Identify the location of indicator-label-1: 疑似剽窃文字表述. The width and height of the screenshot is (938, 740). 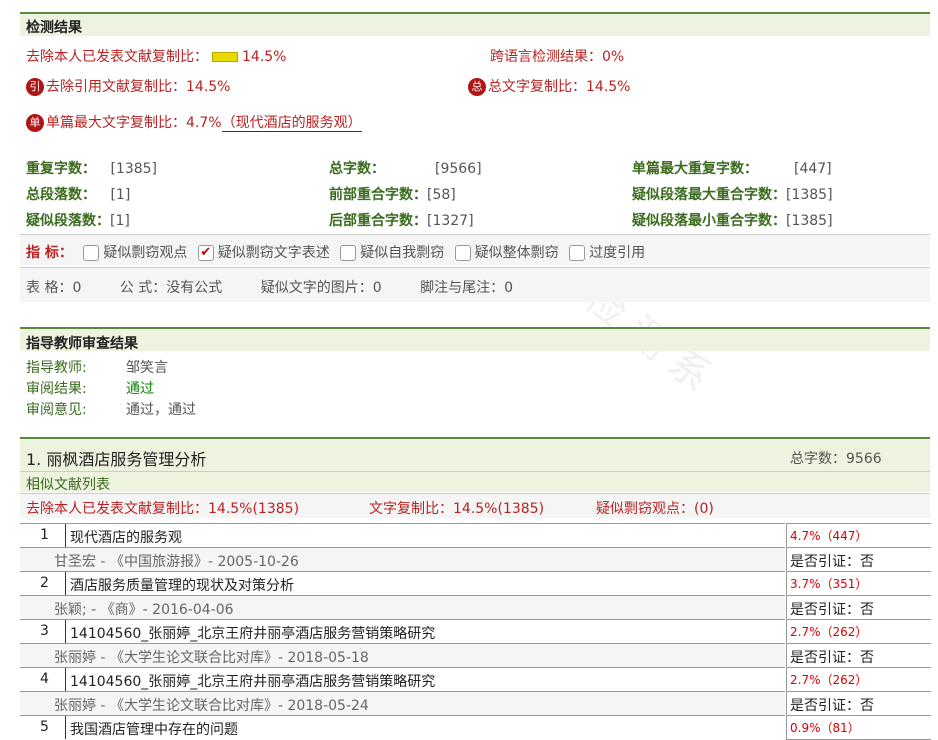
(273, 253).